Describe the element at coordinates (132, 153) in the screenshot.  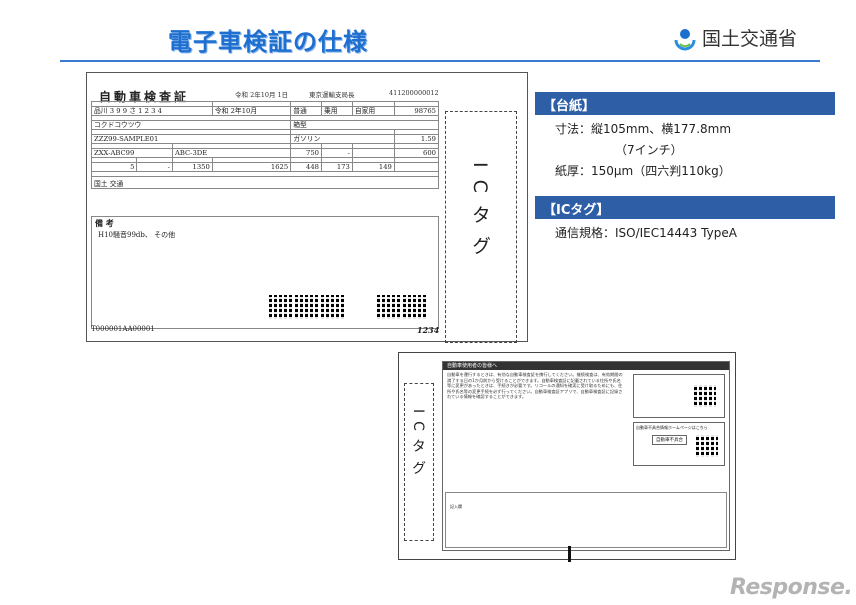
I see `table-cell: ZXX-ABC99` at that location.